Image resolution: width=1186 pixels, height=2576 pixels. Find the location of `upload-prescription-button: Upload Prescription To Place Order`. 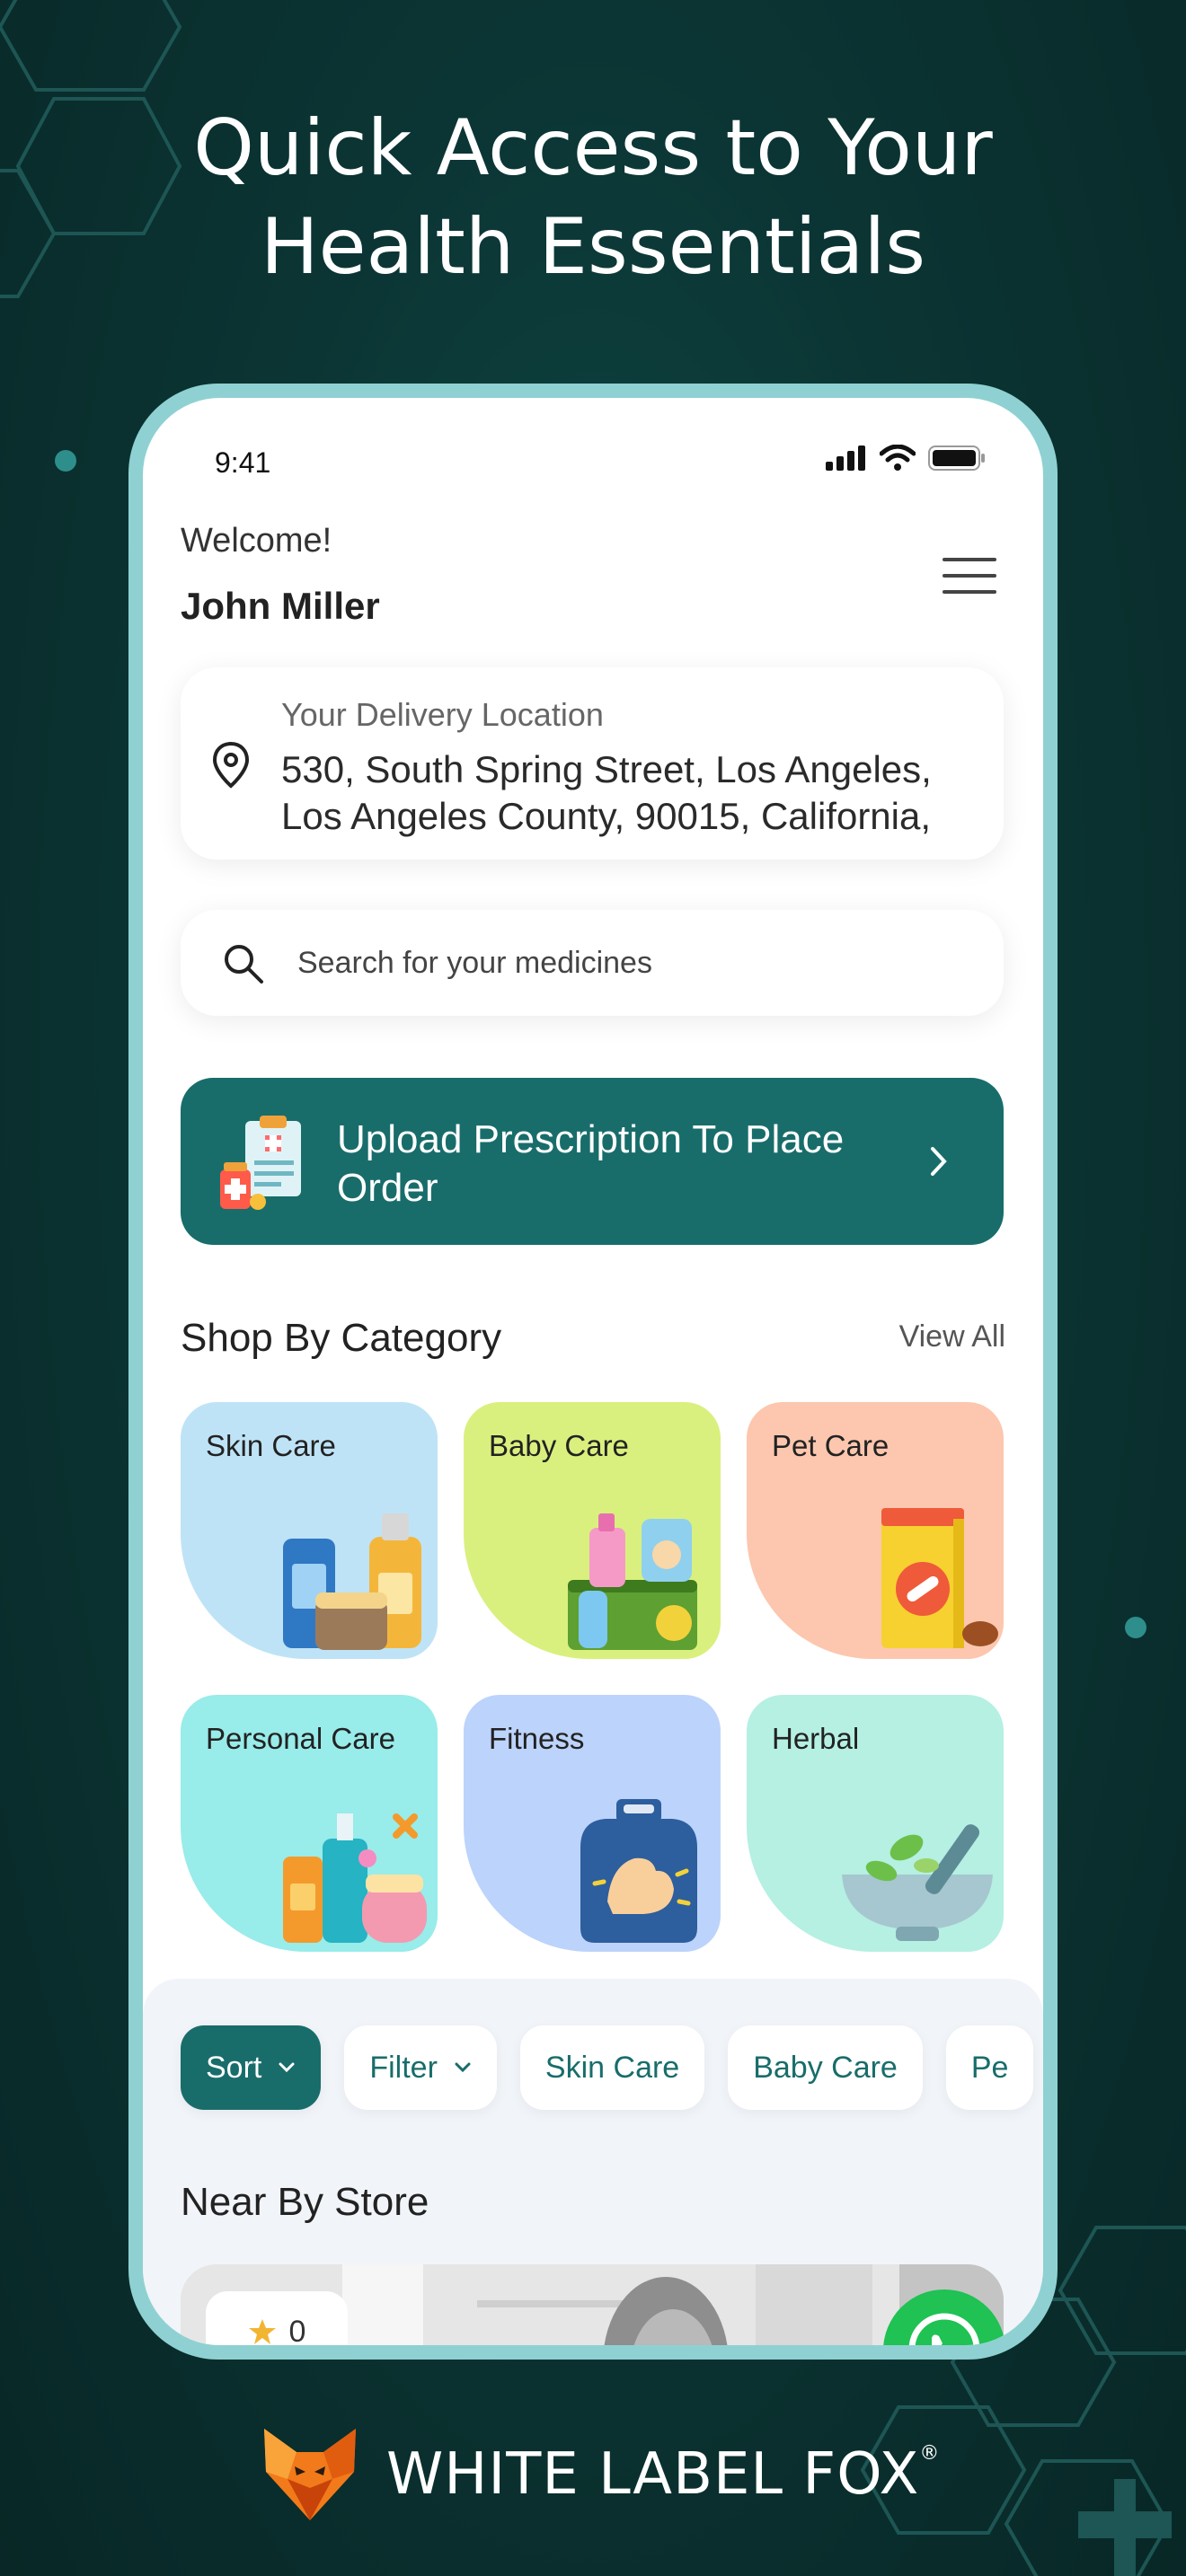

upload-prescription-button: Upload Prescription To Place Order is located at coordinates (592, 1161).